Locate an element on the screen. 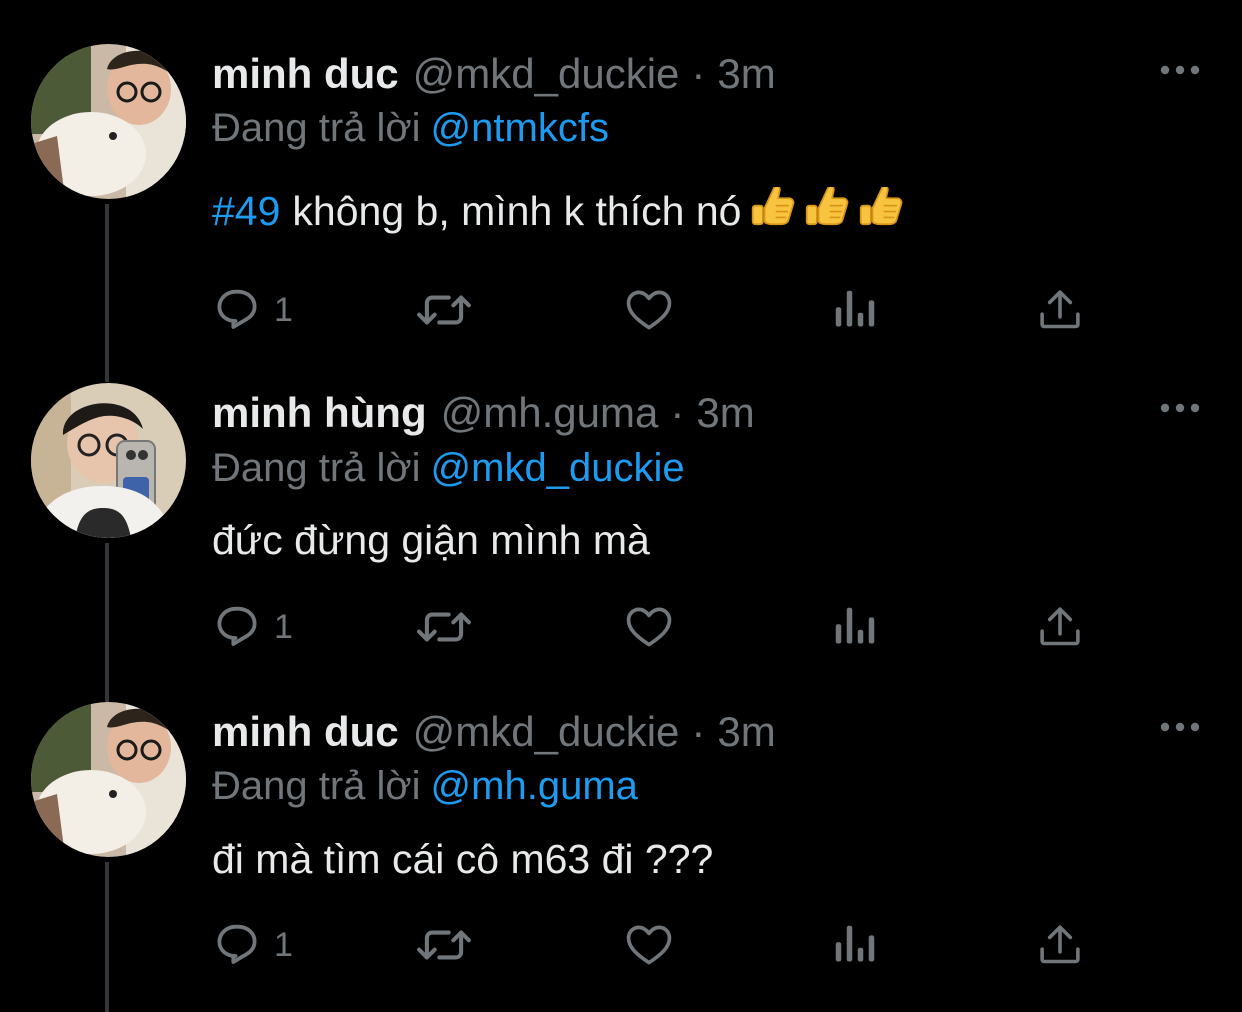 The width and height of the screenshot is (1242, 1012). hashtag-link: #49 is located at coordinates (246, 211).